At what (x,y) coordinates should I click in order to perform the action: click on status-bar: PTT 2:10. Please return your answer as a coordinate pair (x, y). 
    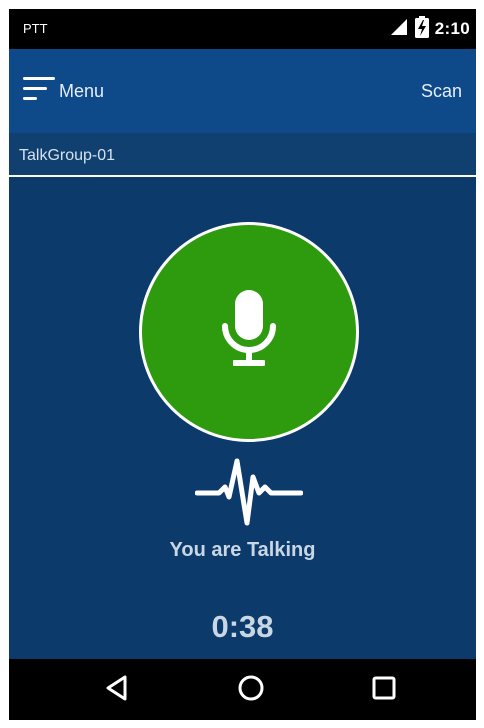
    Looking at the image, I should click on (242, 29).